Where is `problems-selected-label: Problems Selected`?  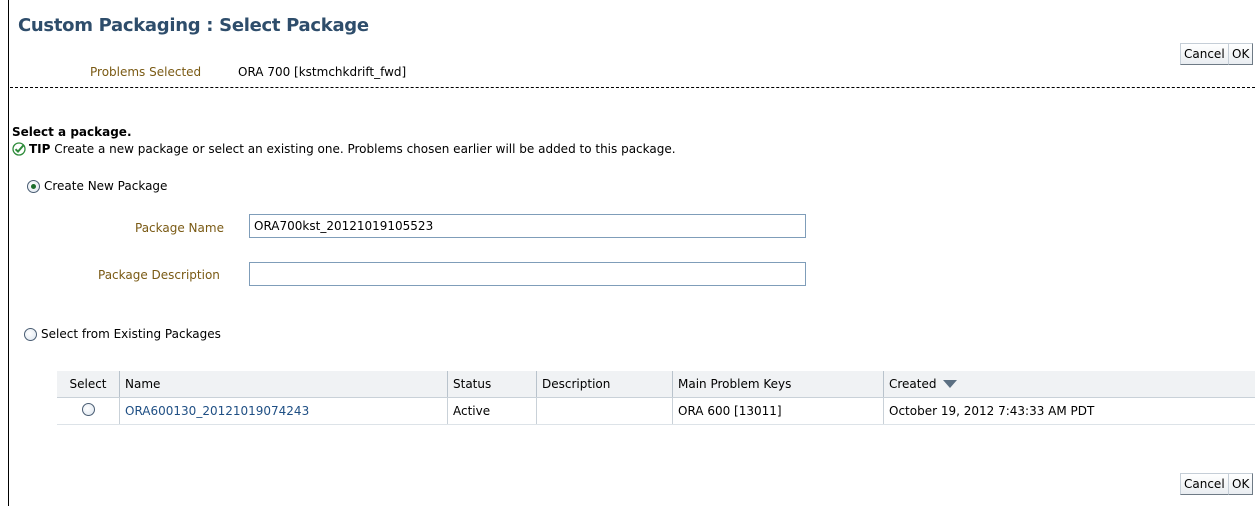
problems-selected-label: Problems Selected is located at coordinates (146, 72).